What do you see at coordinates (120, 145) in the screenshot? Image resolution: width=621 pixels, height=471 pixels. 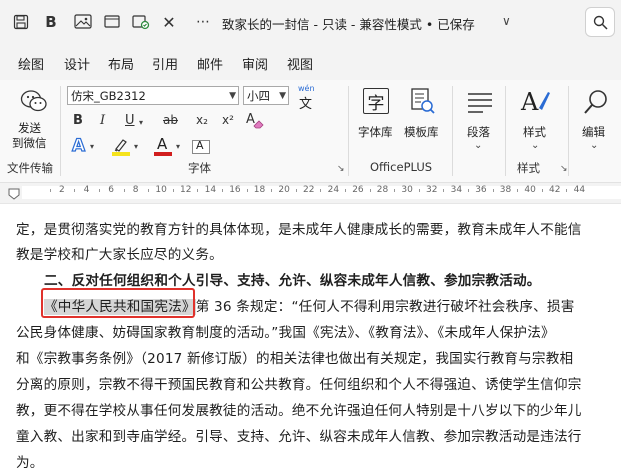 I see `highlighter-icon` at bounding box center [120, 145].